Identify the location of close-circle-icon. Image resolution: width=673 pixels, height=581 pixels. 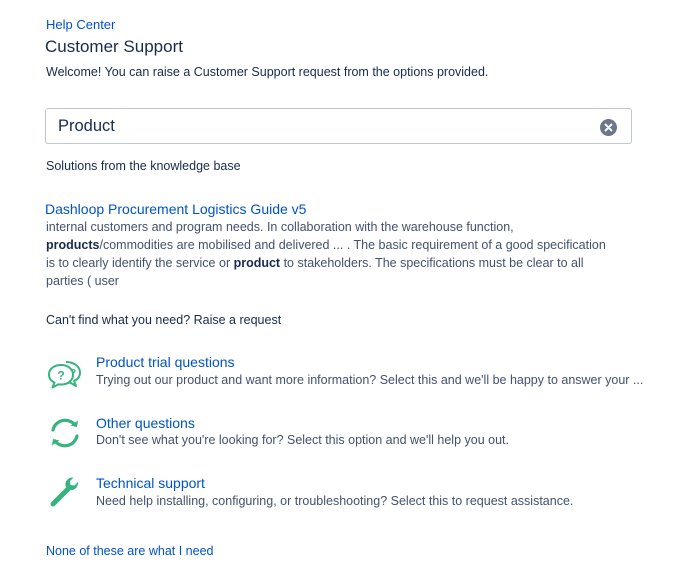
(608, 127).